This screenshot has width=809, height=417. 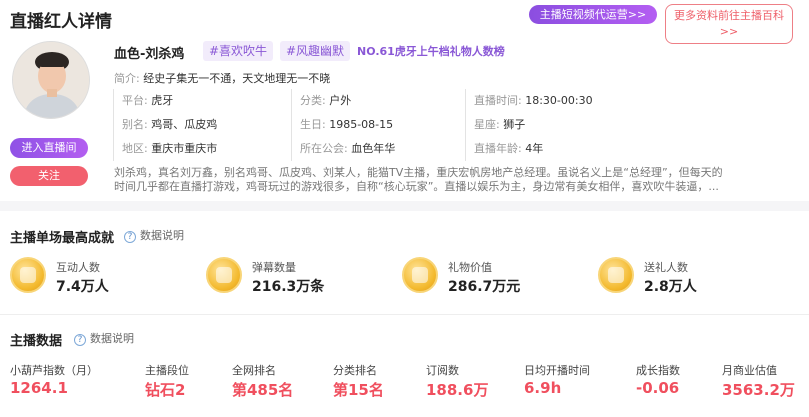 What do you see at coordinates (470, 267) in the screenshot?
I see `stat-label: 礼物价值` at bounding box center [470, 267].